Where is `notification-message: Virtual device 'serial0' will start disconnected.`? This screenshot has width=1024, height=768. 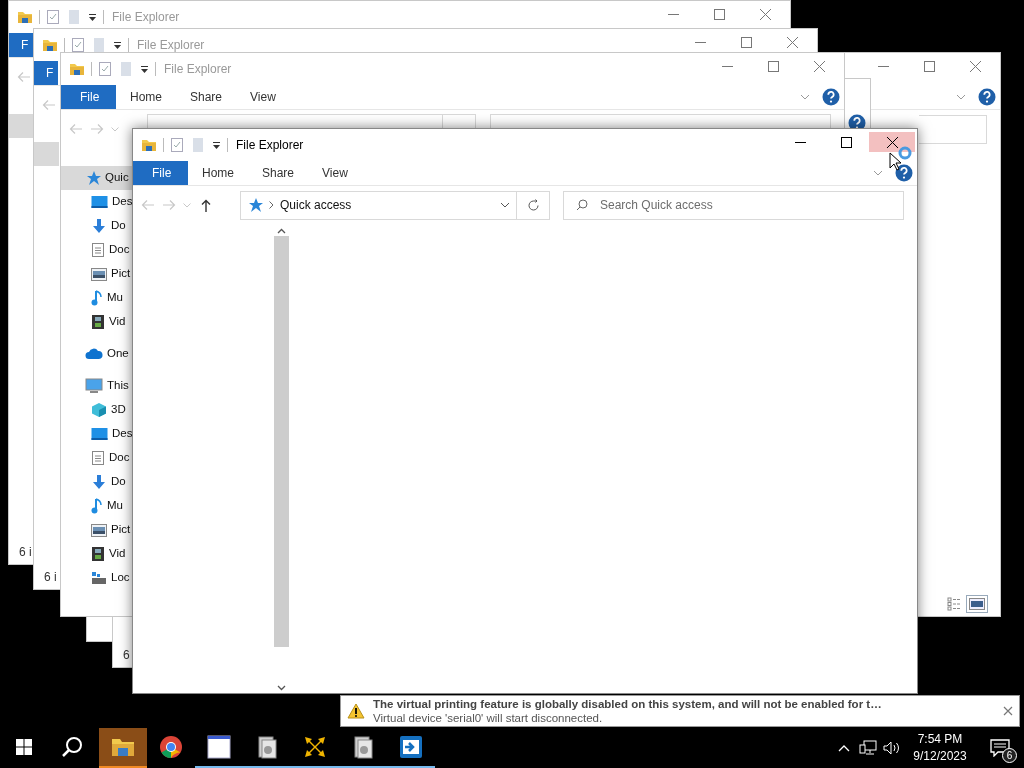 notification-message: Virtual device 'serial0' will start disconnected. is located at coordinates (488, 718).